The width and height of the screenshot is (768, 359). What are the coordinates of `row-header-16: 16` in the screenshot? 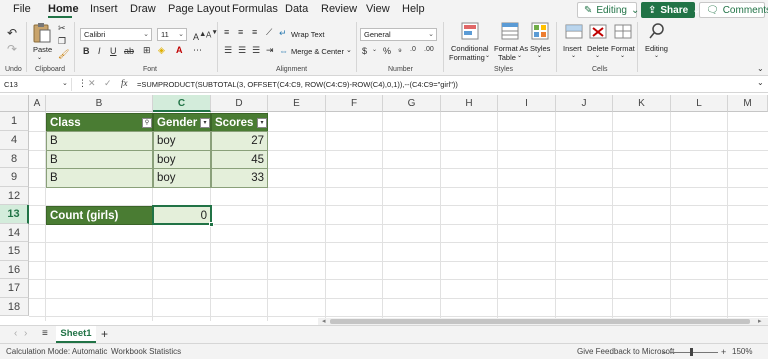 It's located at (14, 270).